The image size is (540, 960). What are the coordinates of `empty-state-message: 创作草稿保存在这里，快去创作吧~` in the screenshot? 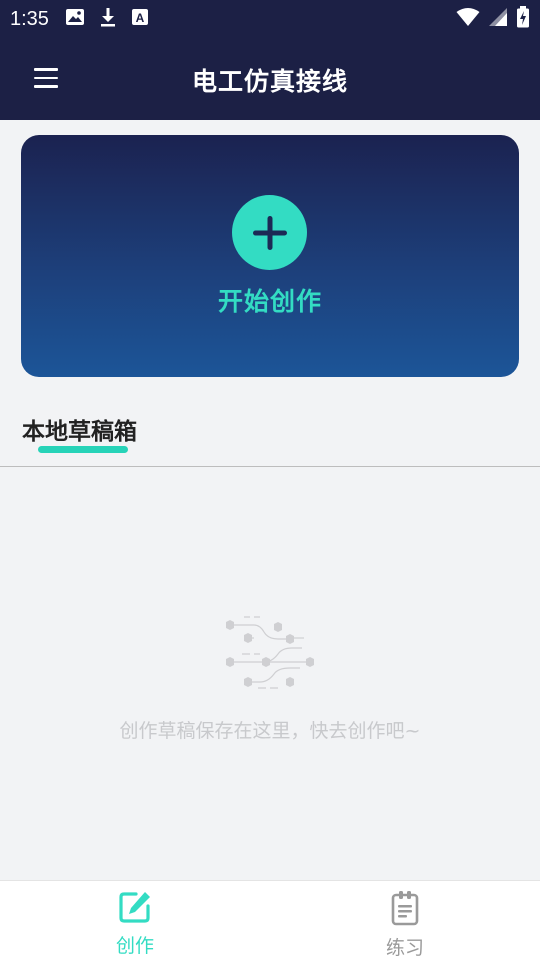 It's located at (270, 731).